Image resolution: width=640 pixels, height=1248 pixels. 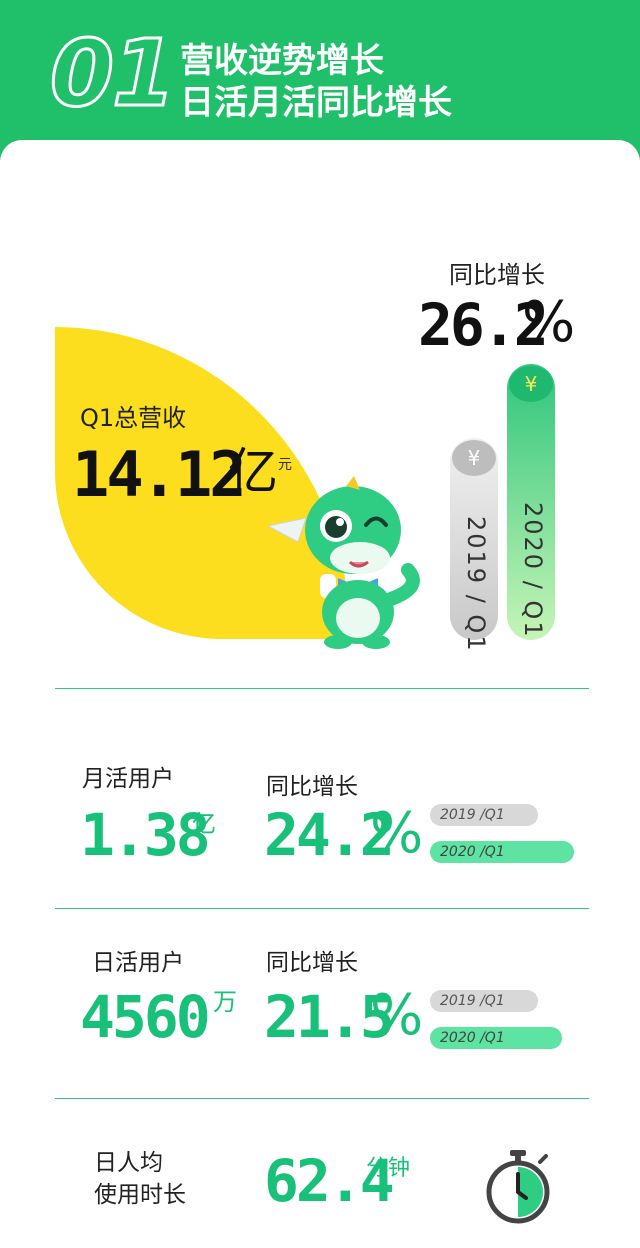 I want to click on mau-growth-percent: %, so click(x=397, y=833).